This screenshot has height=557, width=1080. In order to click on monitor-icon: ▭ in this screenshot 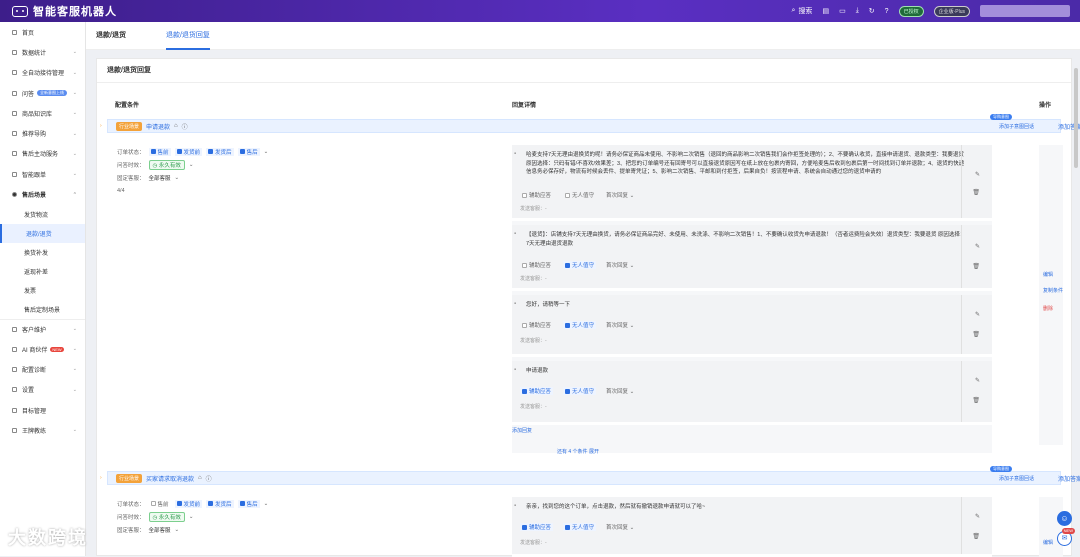, I will do `click(842, 11)`.